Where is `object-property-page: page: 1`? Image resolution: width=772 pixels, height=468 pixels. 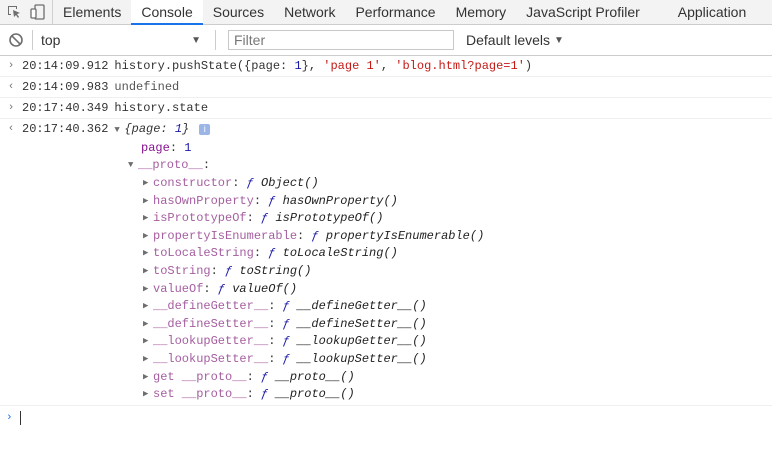 object-property-page: page: 1 is located at coordinates (166, 147).